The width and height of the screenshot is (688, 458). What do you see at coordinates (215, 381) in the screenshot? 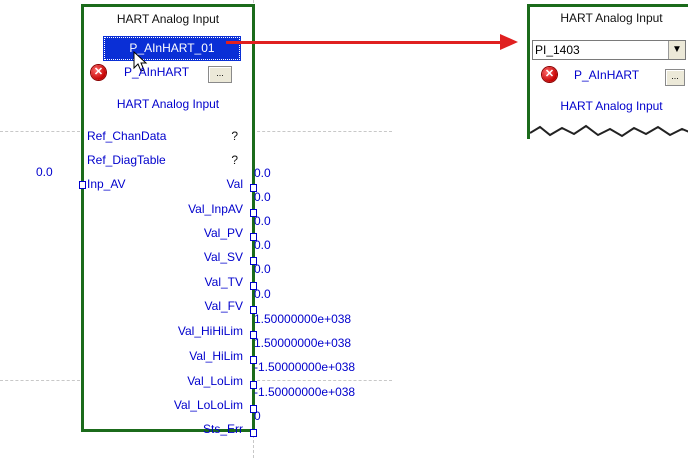
I see `output-param-label: Val_LoLim` at bounding box center [215, 381].